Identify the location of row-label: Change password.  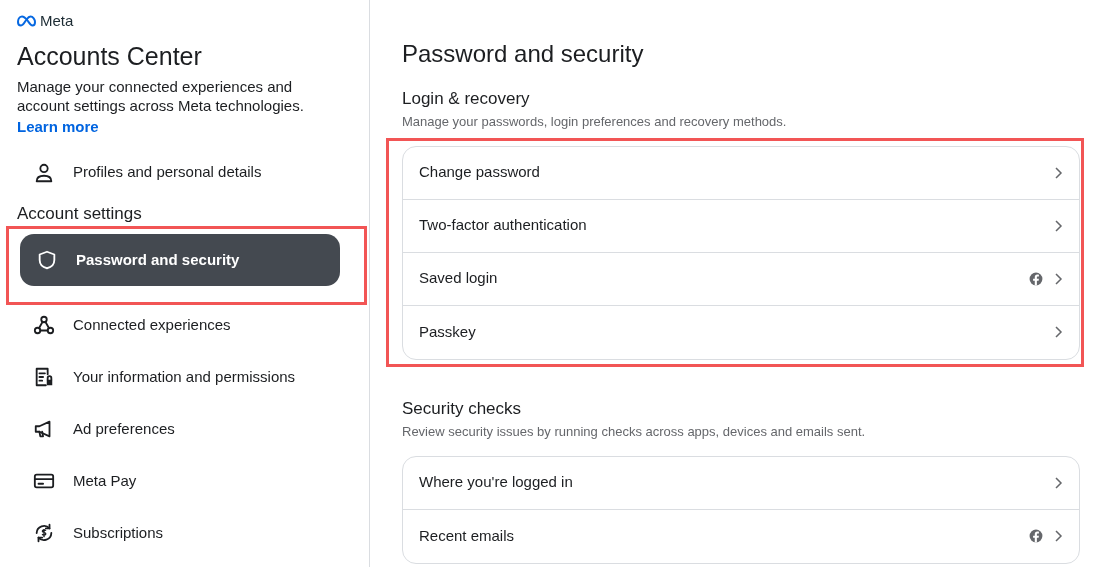
(480, 172).